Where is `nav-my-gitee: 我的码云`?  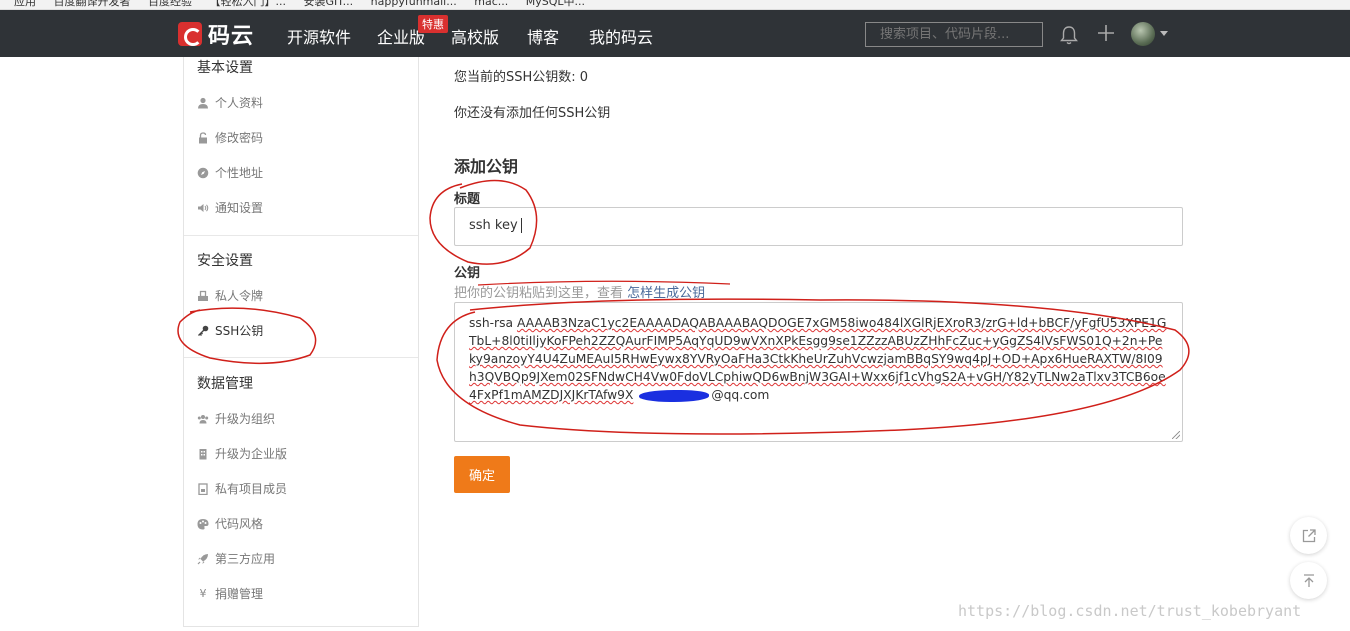
nav-my-gitee: 我的码云 is located at coordinates (621, 36).